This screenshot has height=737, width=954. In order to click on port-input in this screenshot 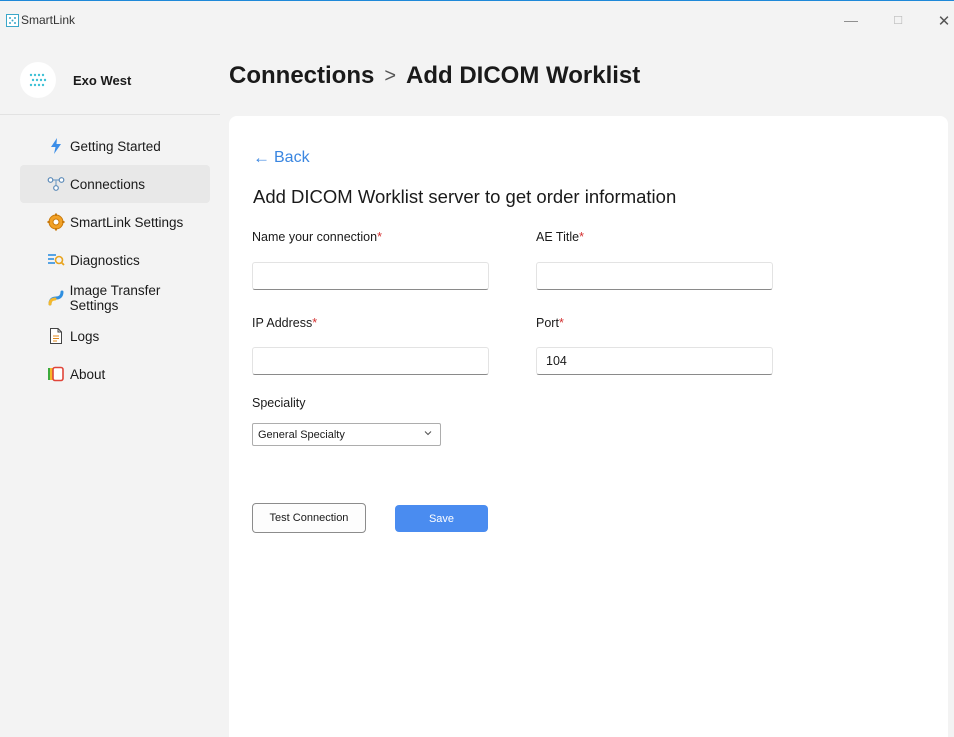, I will do `click(654, 361)`.